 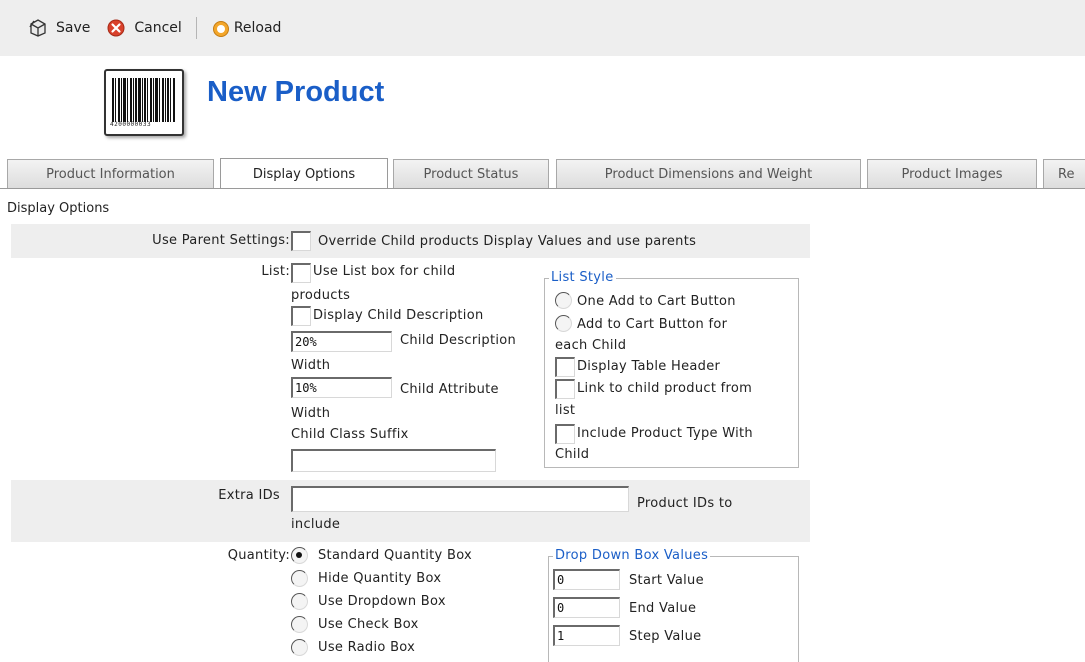 I want to click on use-checkbox-radio, so click(x=299, y=624).